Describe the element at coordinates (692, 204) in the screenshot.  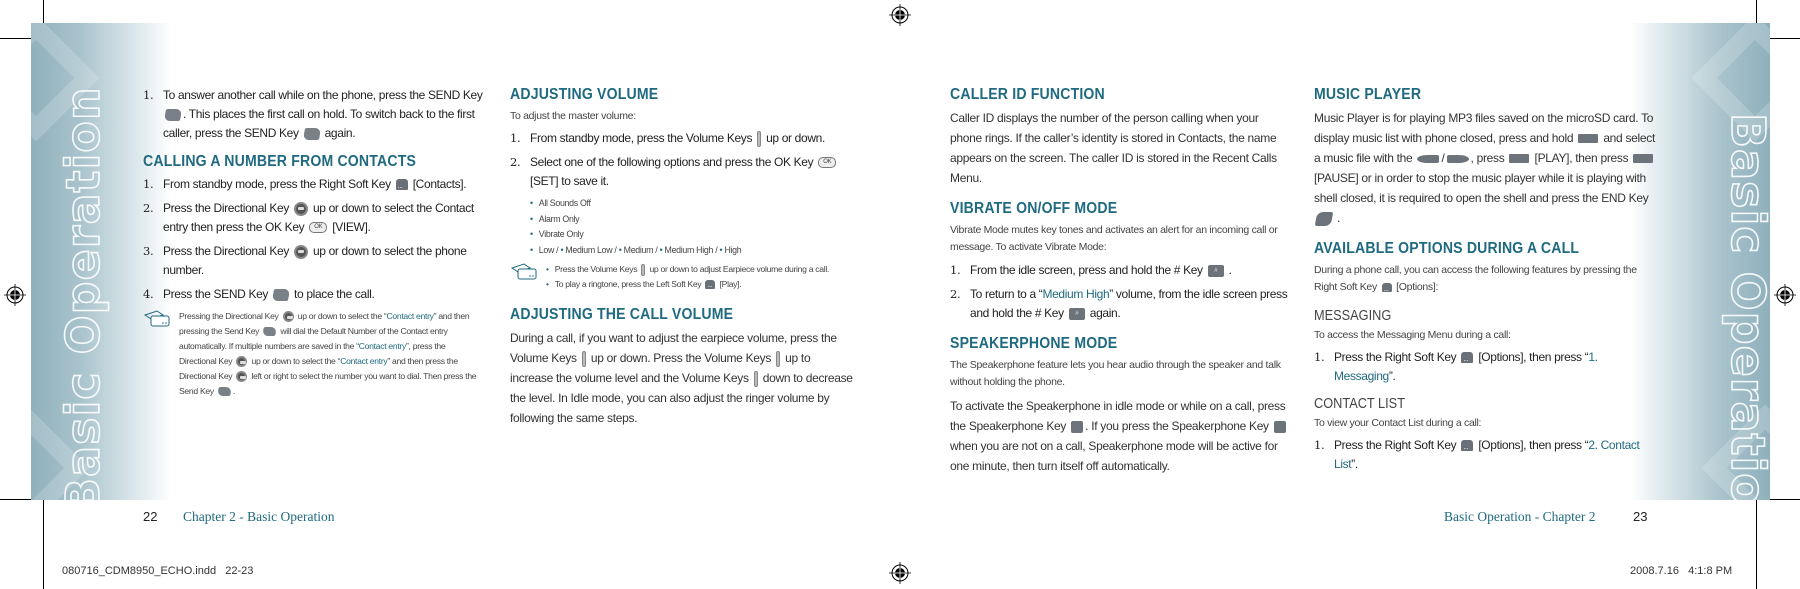
I see `option-item: All Sounds Off` at that location.